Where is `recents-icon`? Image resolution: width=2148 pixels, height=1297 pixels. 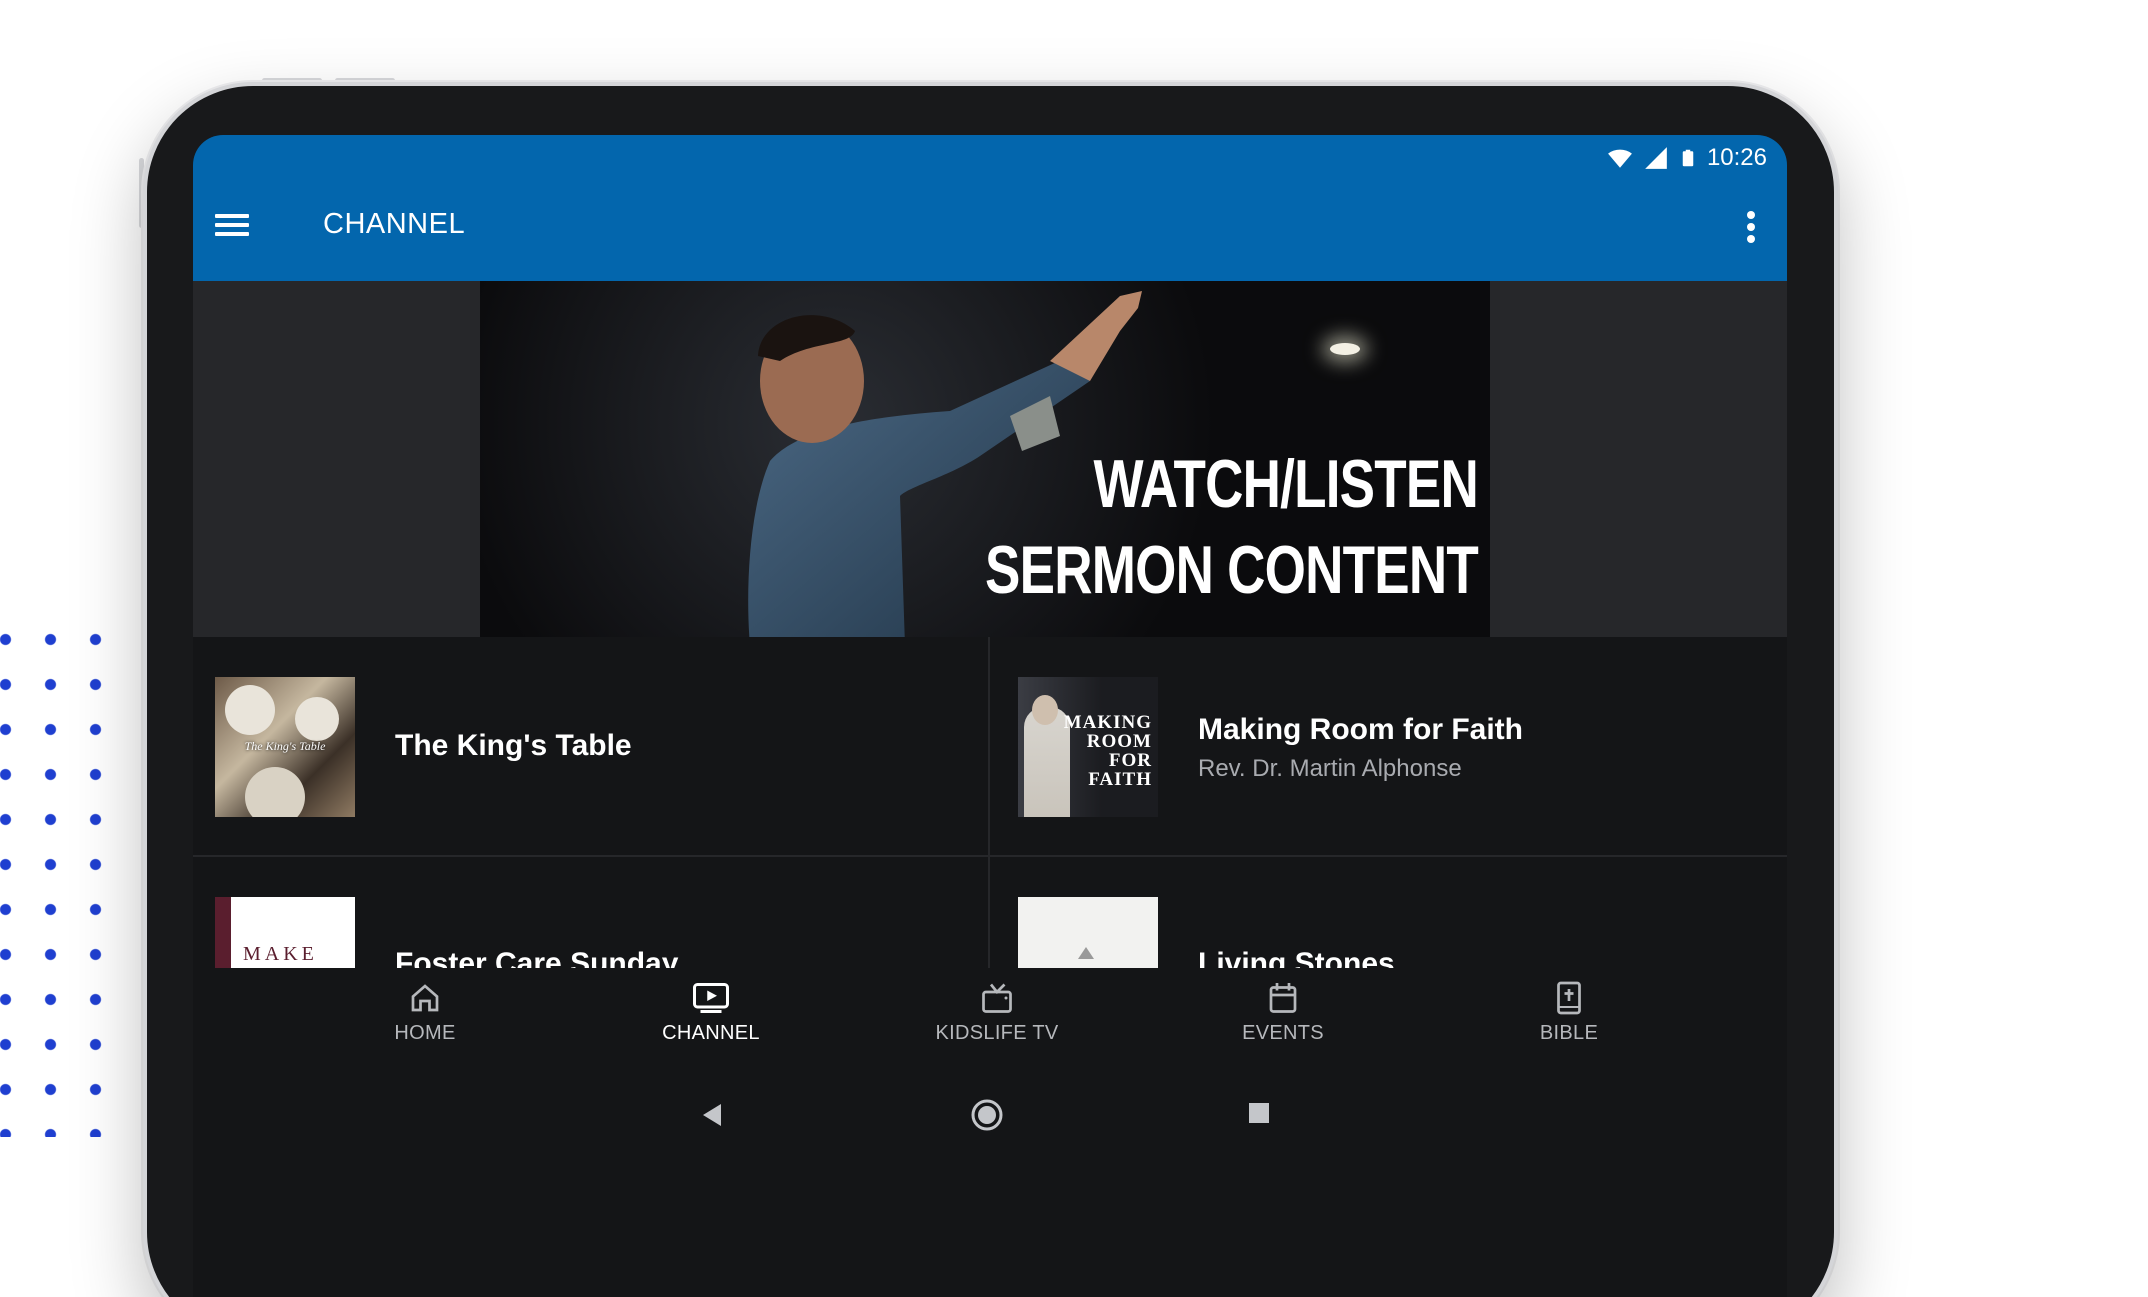
recents-icon is located at coordinates (1259, 1113).